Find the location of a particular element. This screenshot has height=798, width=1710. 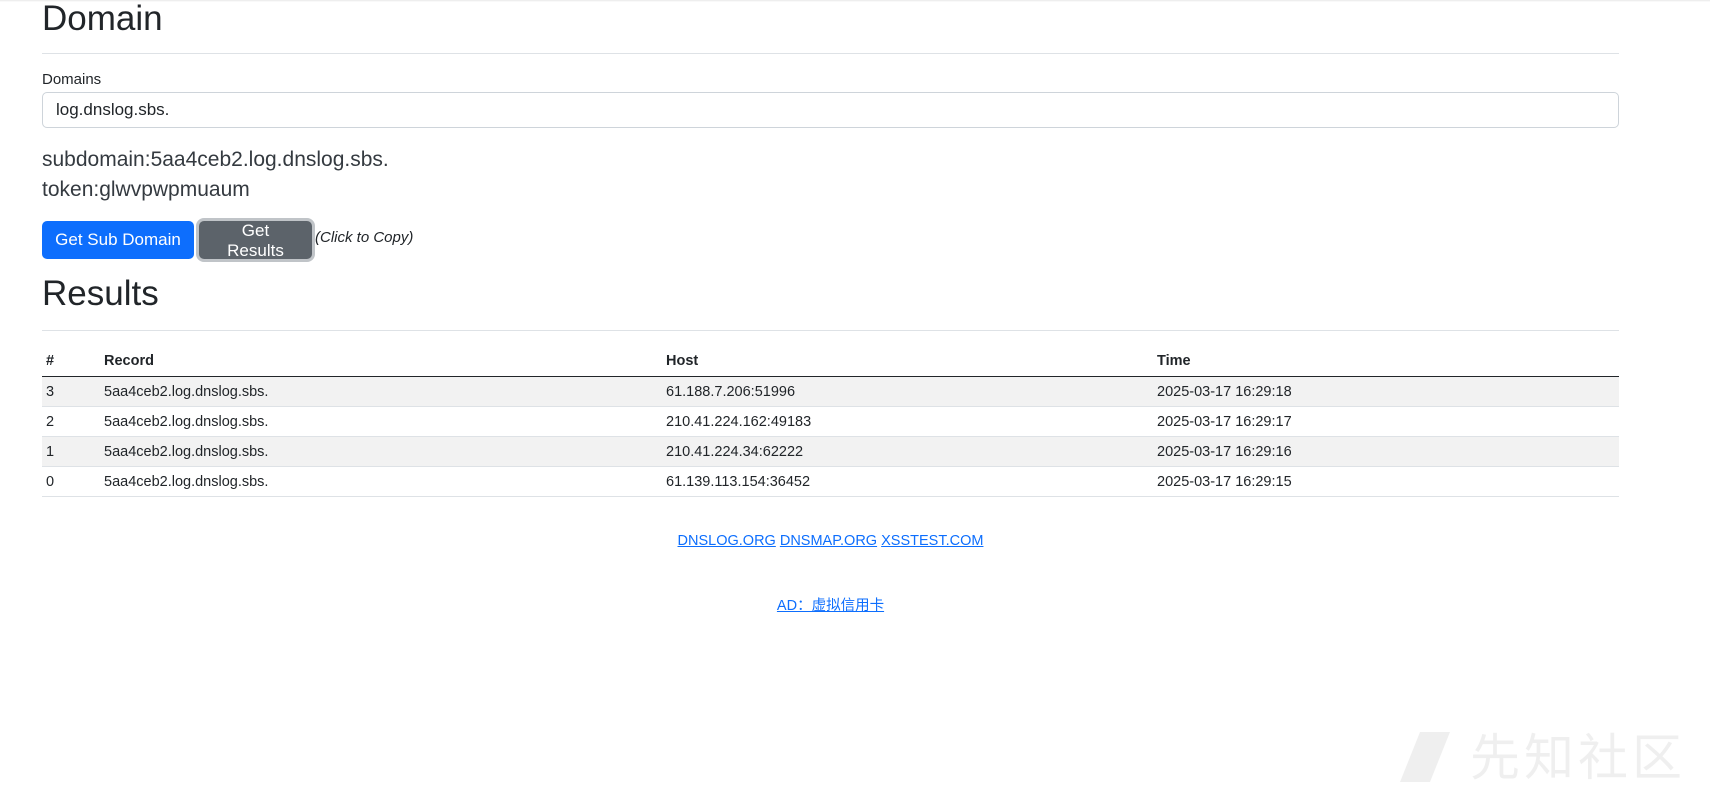

footer-links: DNSLOG.ORG DNSMAP.ORG XSSTEST.COM is located at coordinates (830, 541).